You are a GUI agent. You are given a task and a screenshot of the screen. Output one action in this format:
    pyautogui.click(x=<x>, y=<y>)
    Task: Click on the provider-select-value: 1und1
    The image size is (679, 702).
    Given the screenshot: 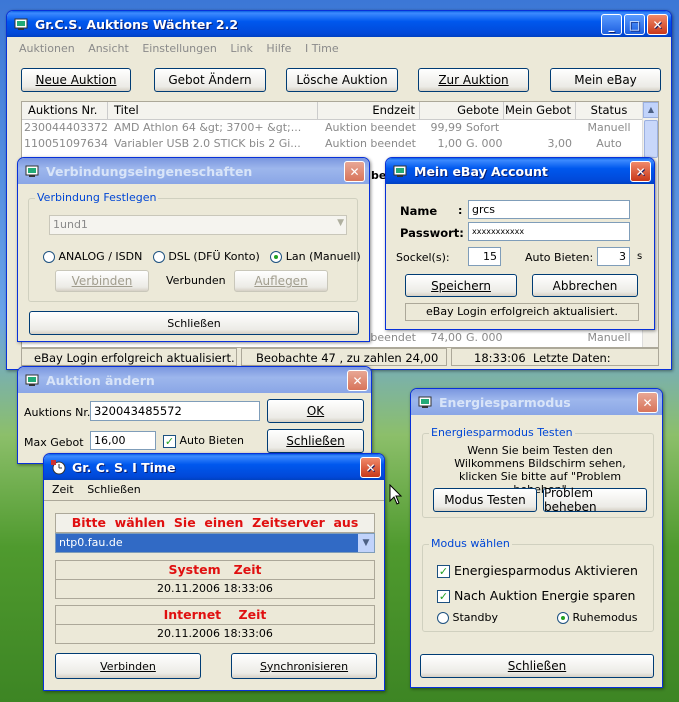 What is the action you would take?
    pyautogui.click(x=70, y=224)
    